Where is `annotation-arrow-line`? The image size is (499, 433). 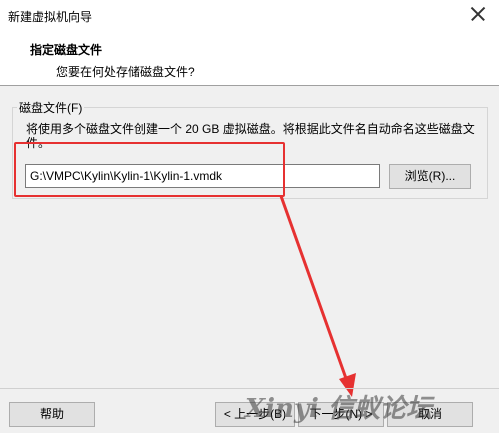 annotation-arrow-line is located at coordinates (314, 290).